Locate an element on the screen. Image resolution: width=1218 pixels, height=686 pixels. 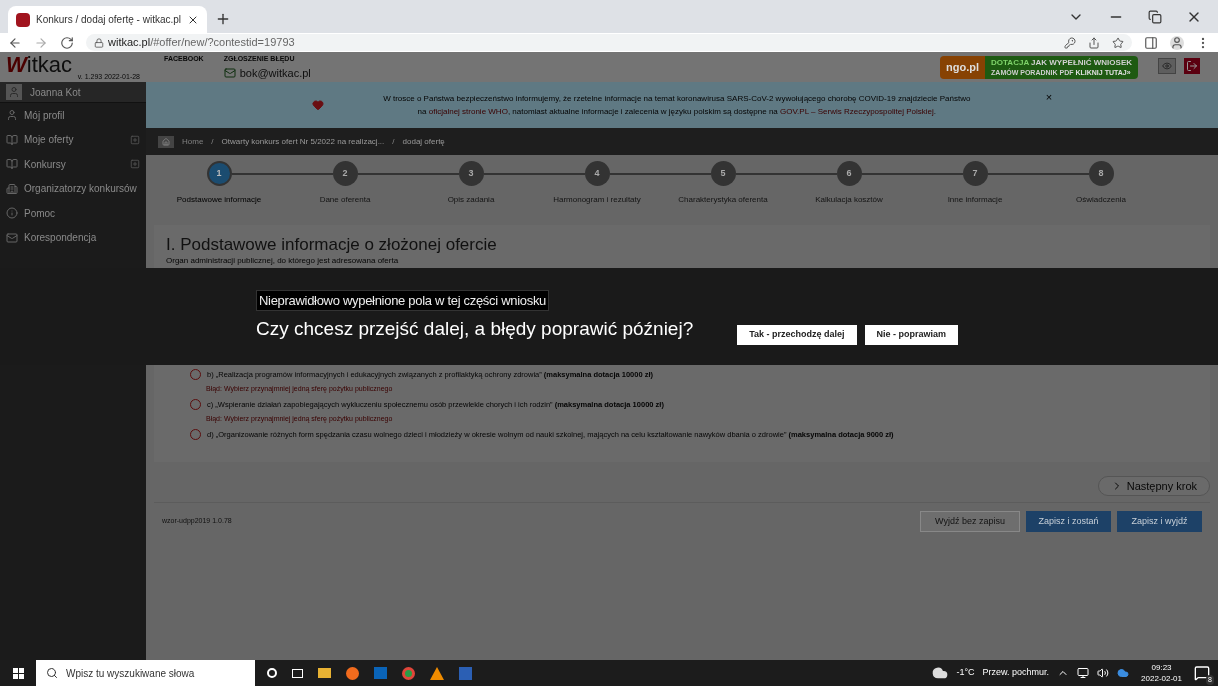
form-button: Zapisz i wyjdź is located at coordinates (1159, 521).